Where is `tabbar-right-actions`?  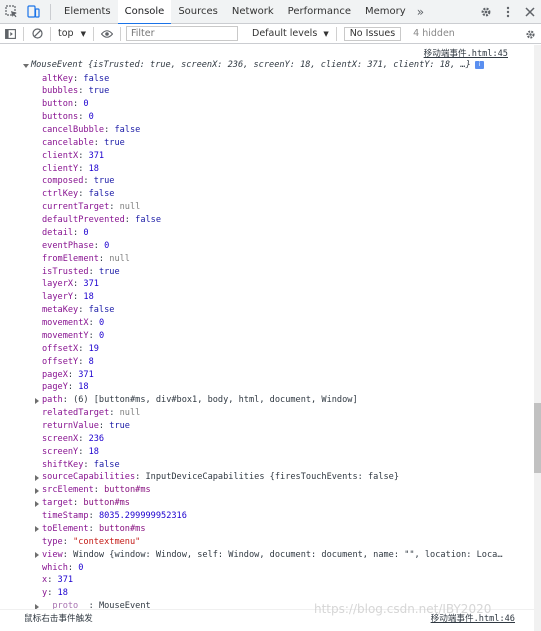 tabbar-right-actions is located at coordinates (508, 12).